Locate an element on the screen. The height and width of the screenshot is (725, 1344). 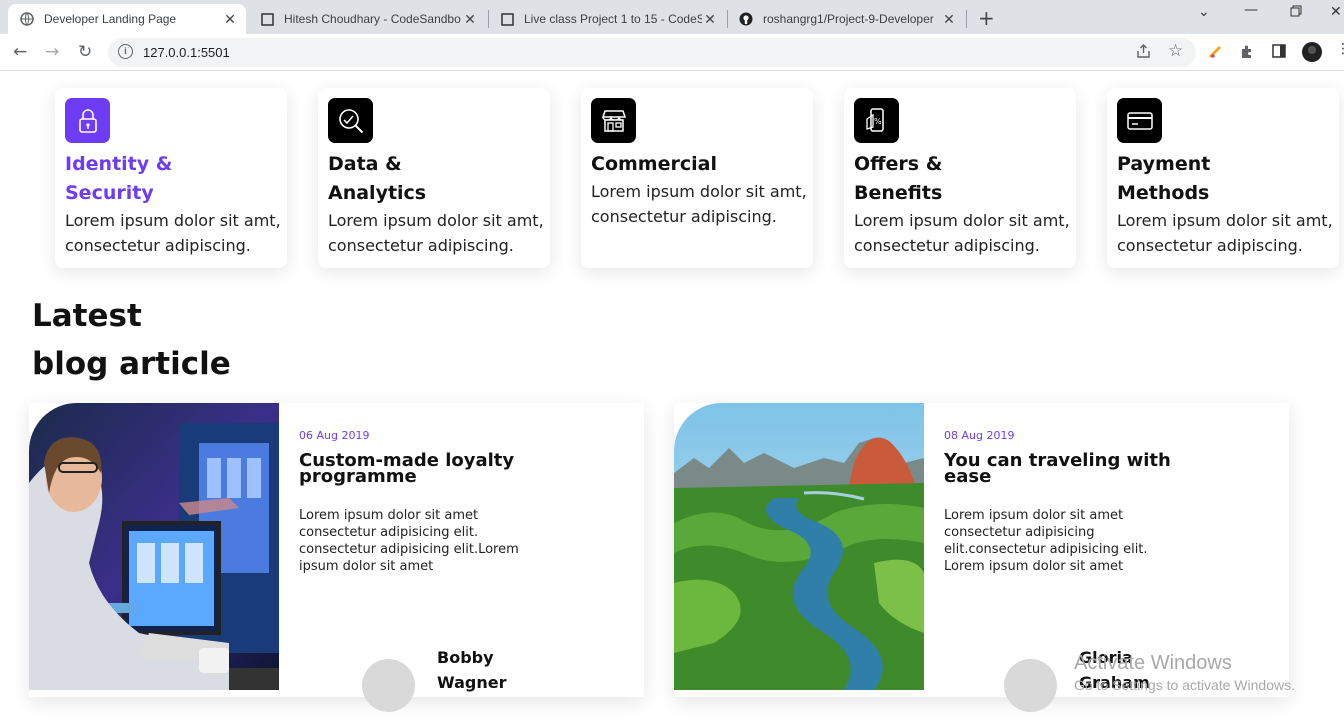
blog-image-developer-screens is located at coordinates (154, 546).